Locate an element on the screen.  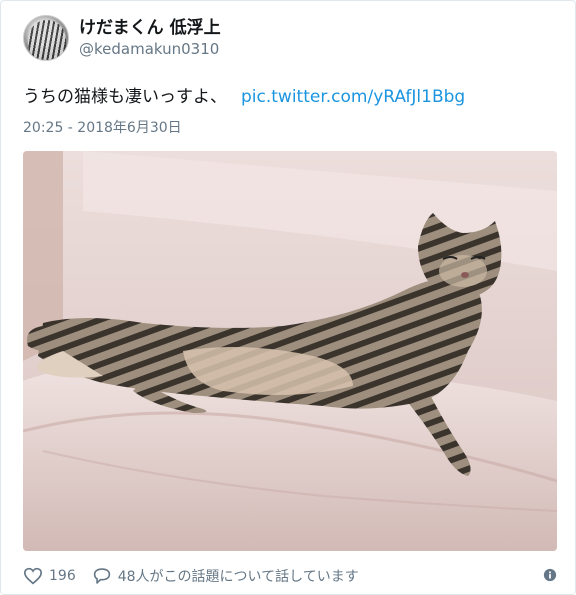
tweet-link: pic.twitter.com/yRAfJl1Bbg is located at coordinates (353, 97).